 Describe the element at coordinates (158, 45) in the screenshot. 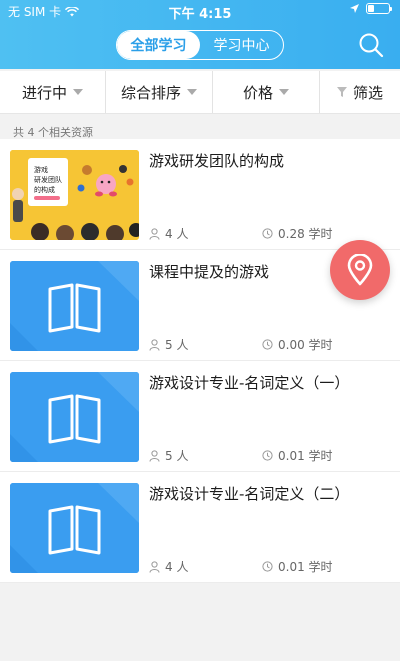

I see `tab-all-learning: 全部学习` at that location.